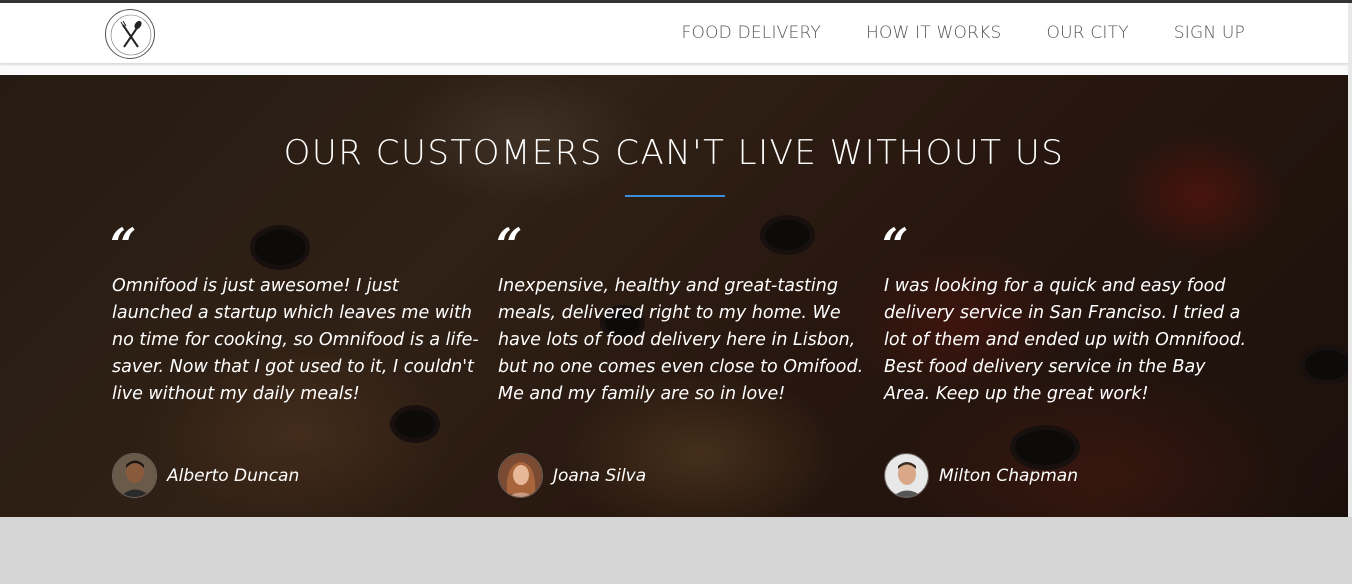 This screenshot has height=584, width=1352. What do you see at coordinates (934, 33) in the screenshot?
I see `nav-how-it-works: HOW IT WORKS` at bounding box center [934, 33].